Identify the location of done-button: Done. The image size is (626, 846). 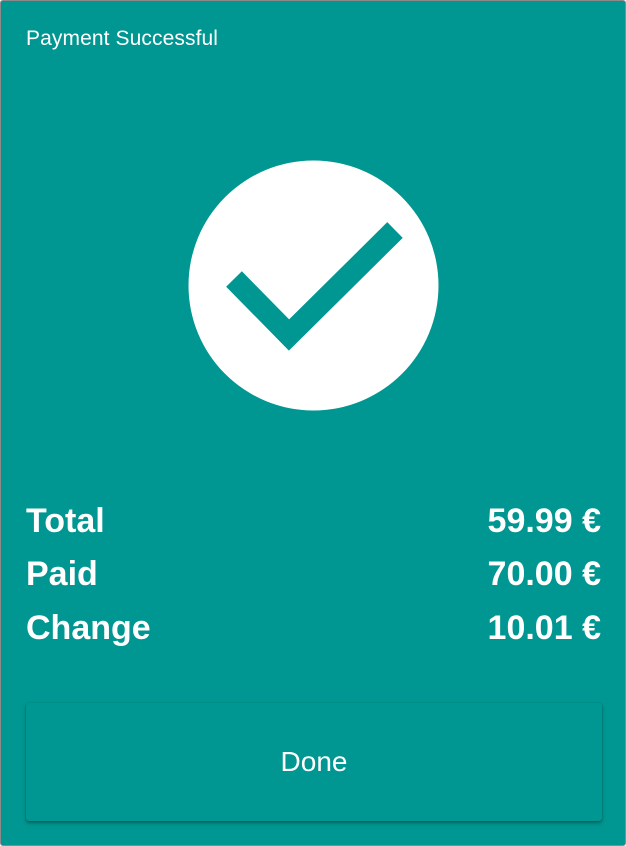
(314, 762).